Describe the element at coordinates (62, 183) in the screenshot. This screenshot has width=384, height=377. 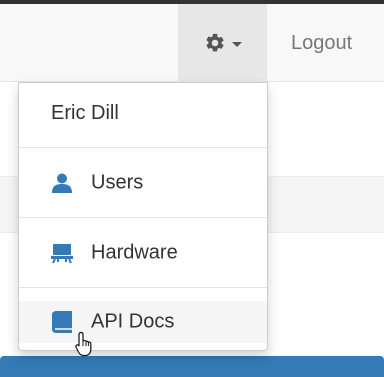
I see `user-icon` at that location.